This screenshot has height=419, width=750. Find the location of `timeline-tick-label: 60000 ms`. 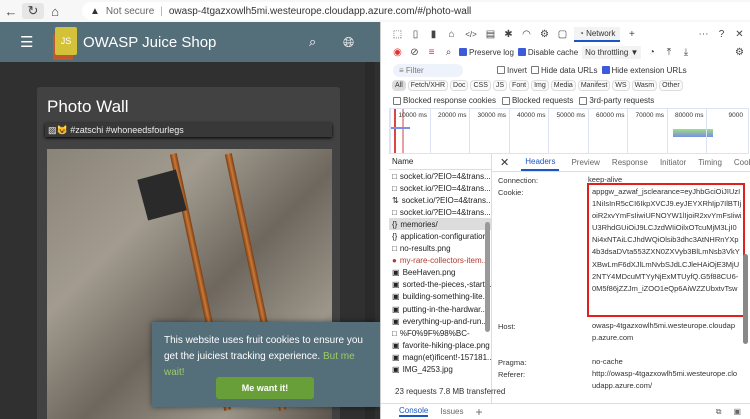

timeline-tick-label: 60000 ms is located at coordinates (607, 131).